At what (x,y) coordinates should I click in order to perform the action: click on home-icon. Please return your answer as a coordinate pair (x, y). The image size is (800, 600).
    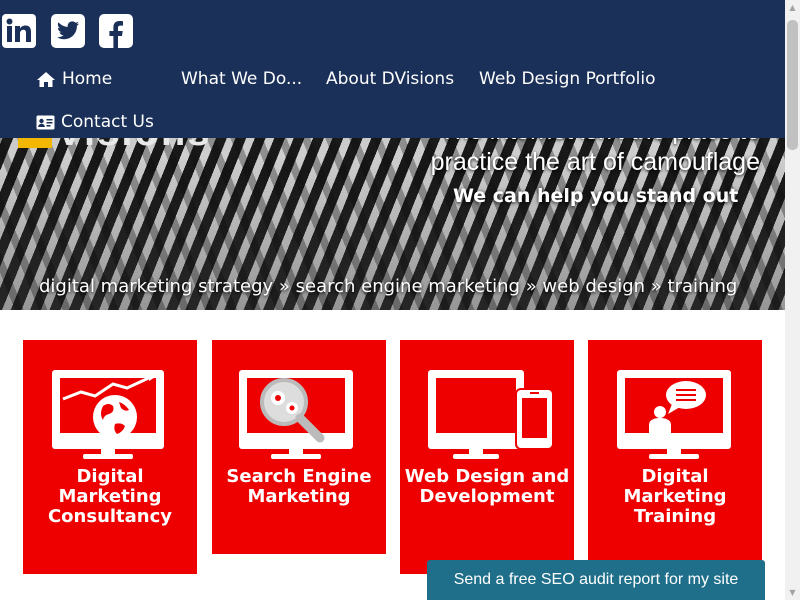
    Looking at the image, I should click on (46, 79).